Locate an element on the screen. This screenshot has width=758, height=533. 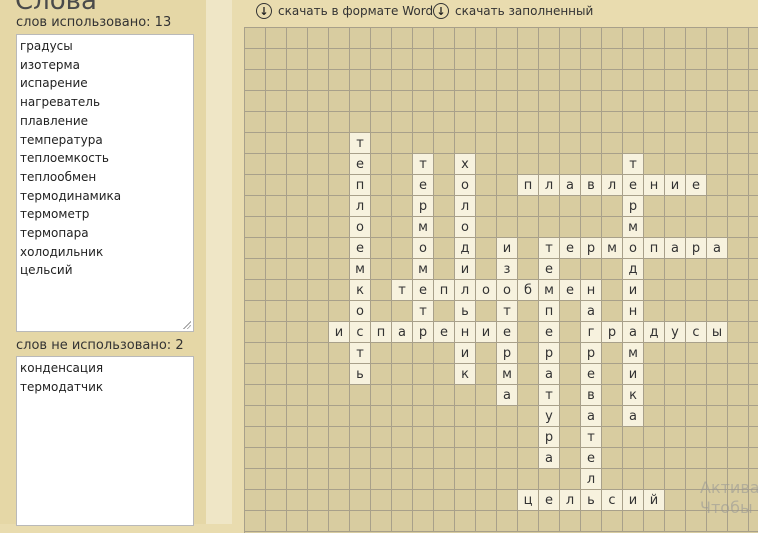
letter-cell: з is located at coordinates (507, 269).